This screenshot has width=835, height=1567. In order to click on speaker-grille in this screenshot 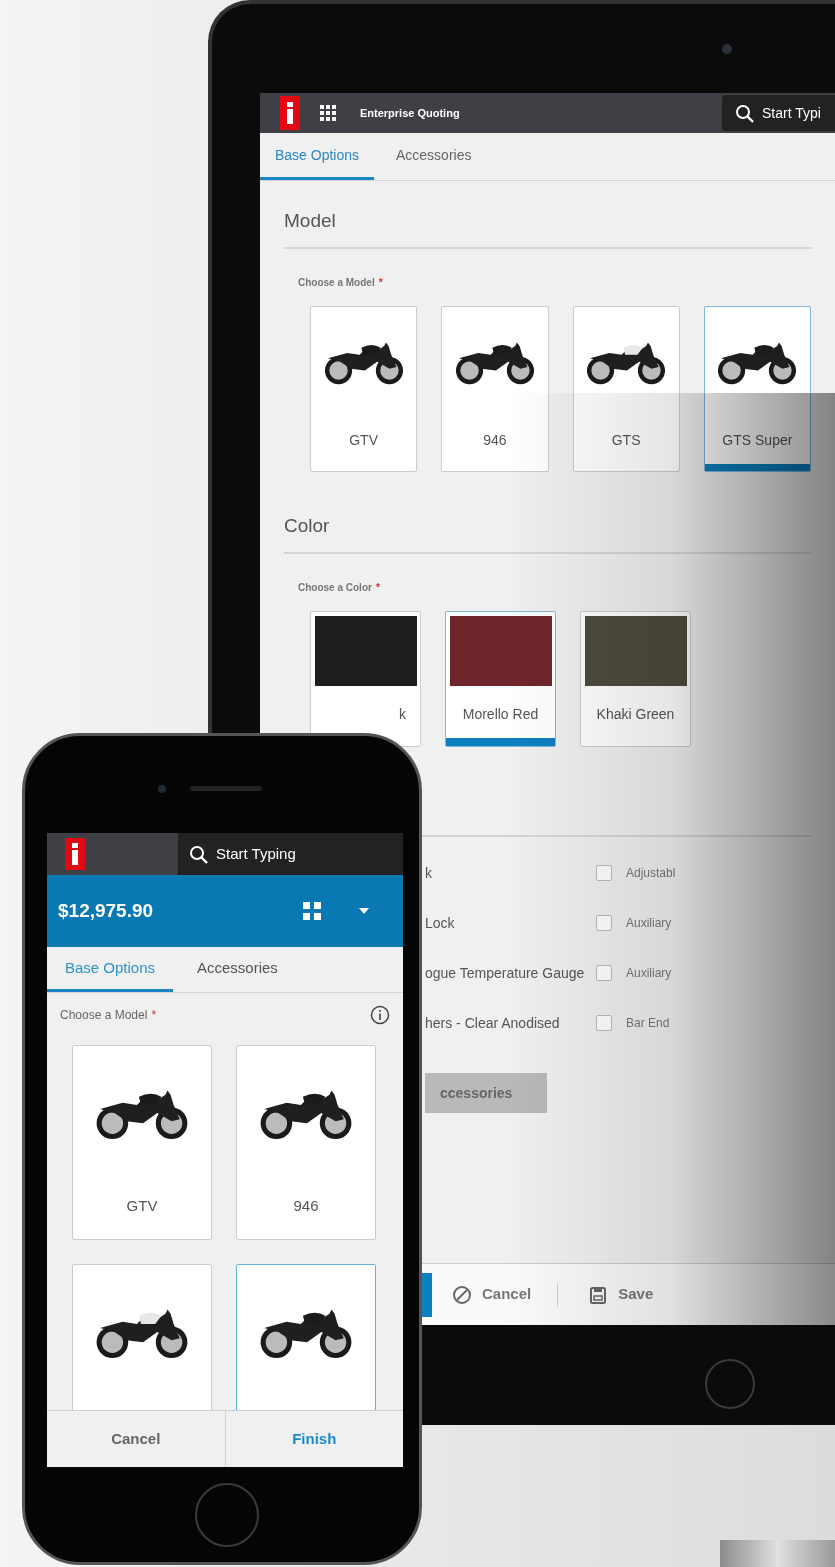, I will do `click(226, 788)`.